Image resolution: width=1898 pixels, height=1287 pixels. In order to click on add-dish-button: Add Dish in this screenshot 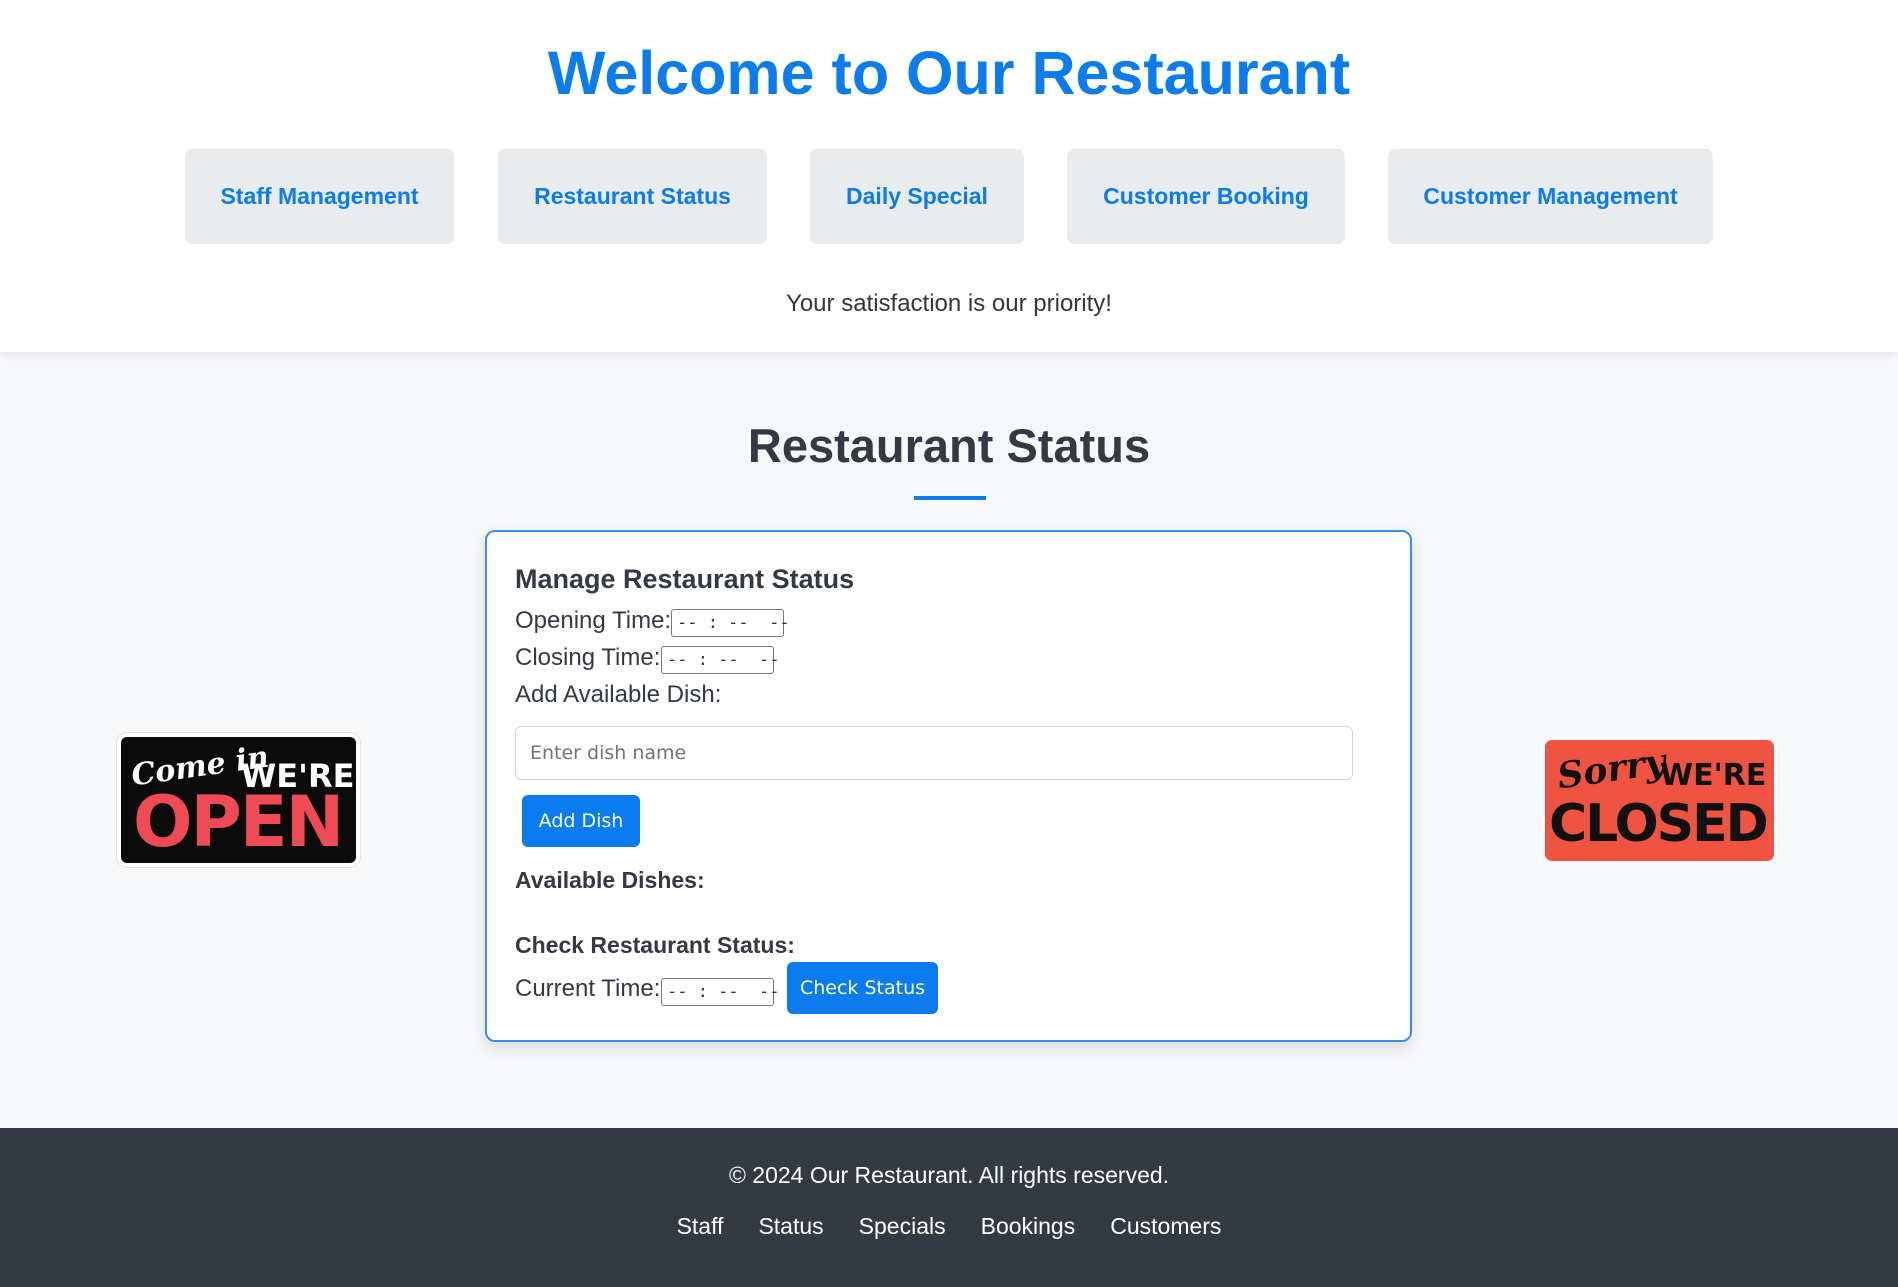, I will do `click(581, 821)`.